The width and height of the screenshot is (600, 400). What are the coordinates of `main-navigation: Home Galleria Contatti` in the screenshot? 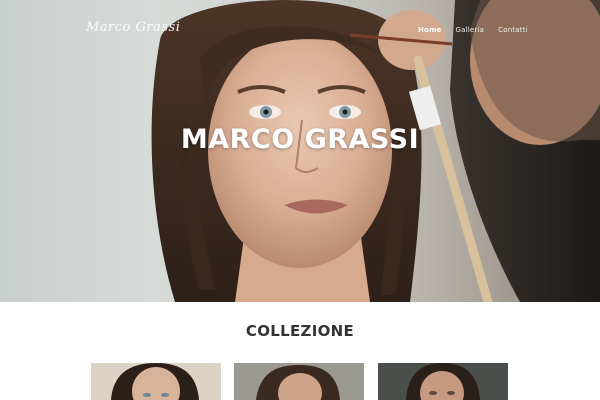 It's located at (473, 30).